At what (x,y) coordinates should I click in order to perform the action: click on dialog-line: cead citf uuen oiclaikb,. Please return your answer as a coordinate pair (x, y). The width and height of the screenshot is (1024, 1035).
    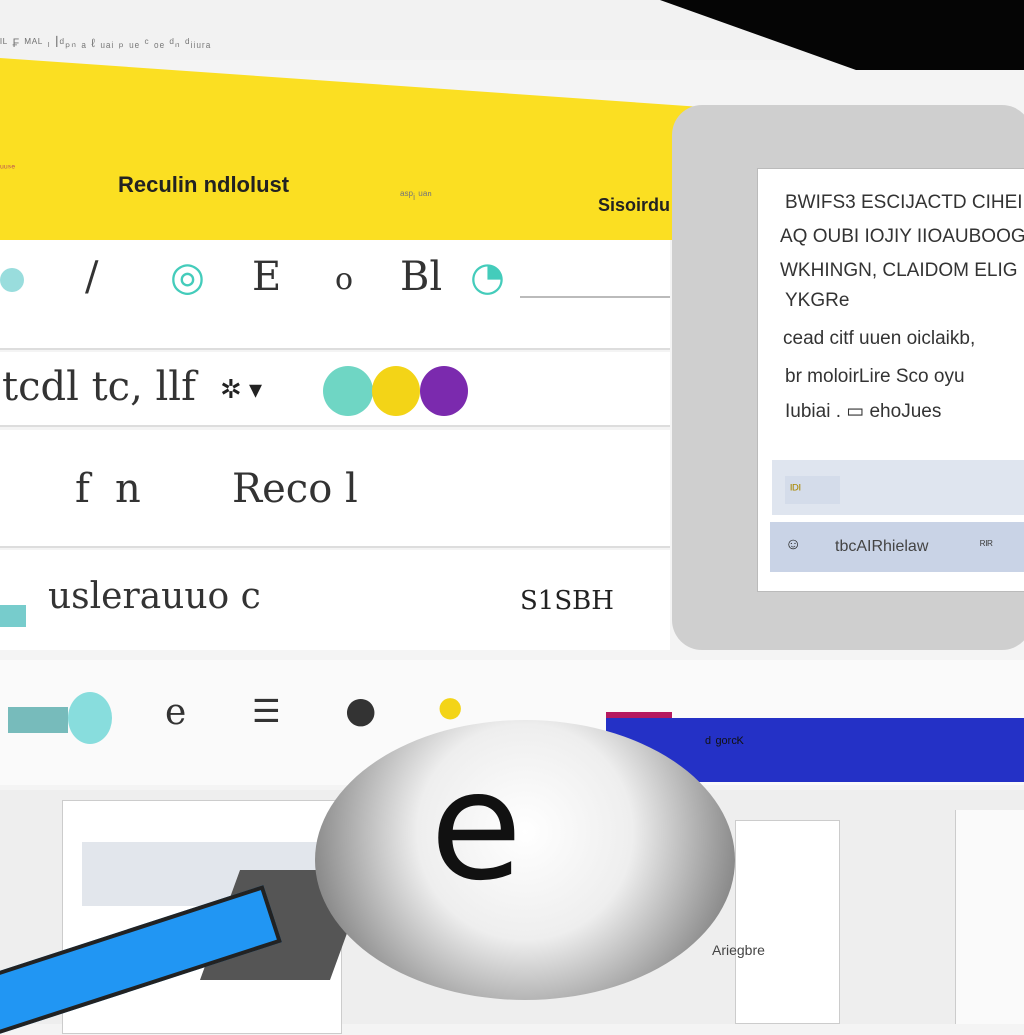
    Looking at the image, I should click on (879, 338).